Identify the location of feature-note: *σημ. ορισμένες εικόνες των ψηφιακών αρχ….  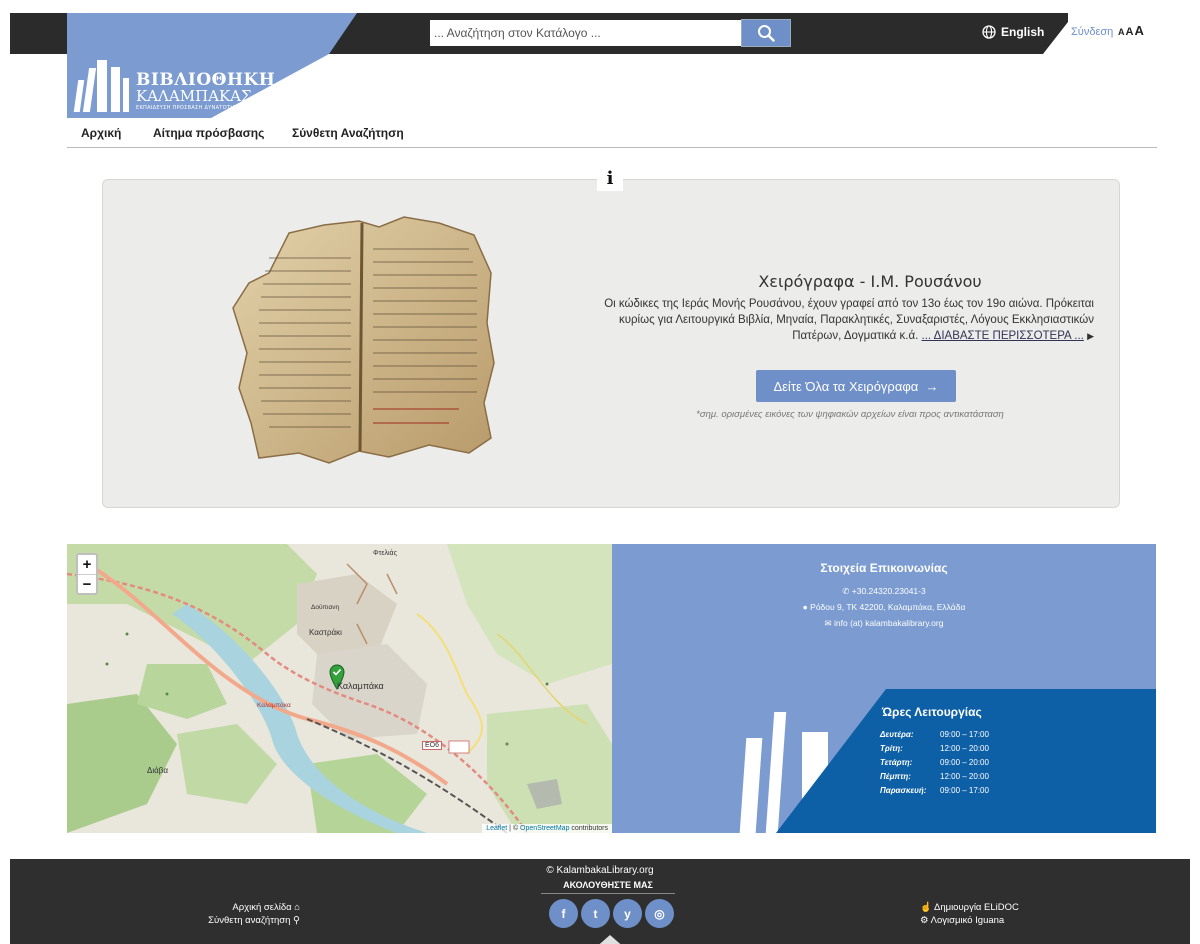
(850, 414).